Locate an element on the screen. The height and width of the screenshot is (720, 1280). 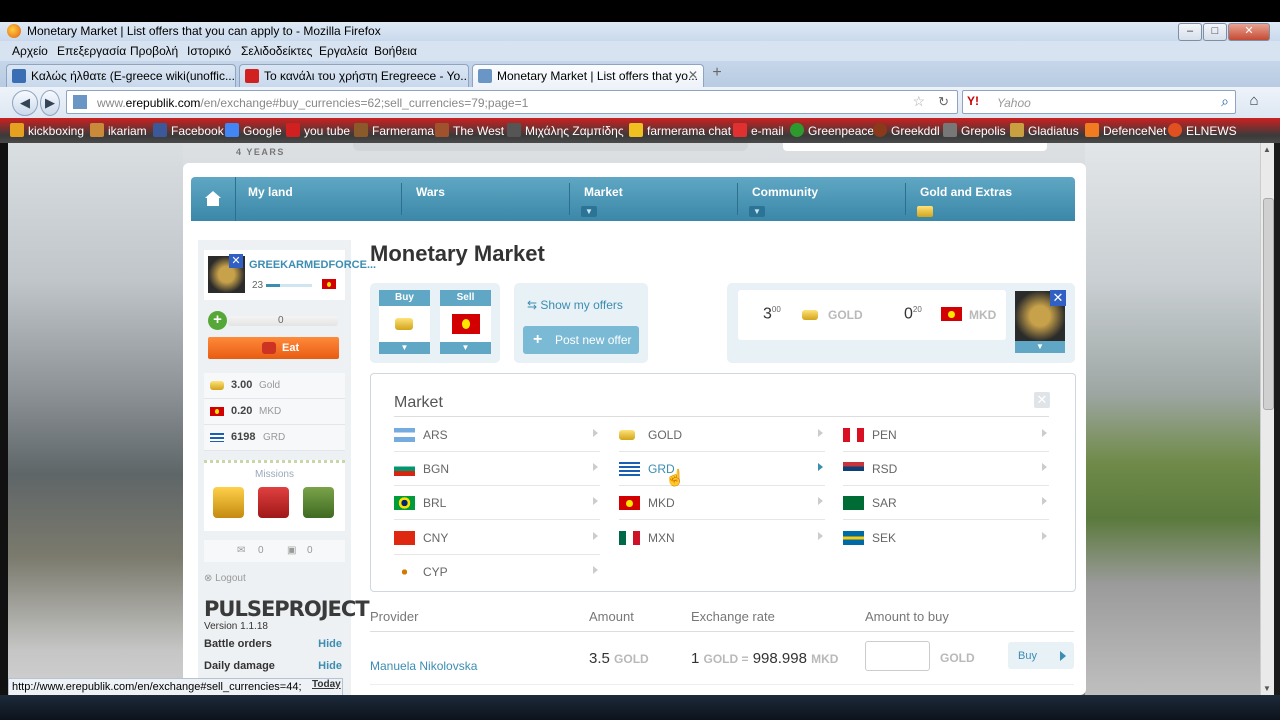
mission-icon is located at coordinates (228, 502).